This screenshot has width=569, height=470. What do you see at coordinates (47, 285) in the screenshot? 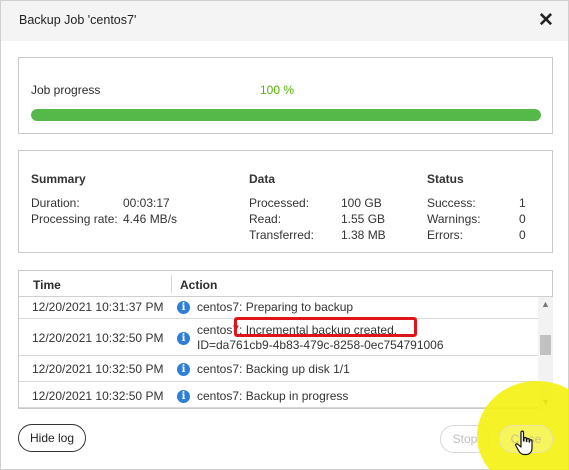
I see `time-column-header: Time` at bounding box center [47, 285].